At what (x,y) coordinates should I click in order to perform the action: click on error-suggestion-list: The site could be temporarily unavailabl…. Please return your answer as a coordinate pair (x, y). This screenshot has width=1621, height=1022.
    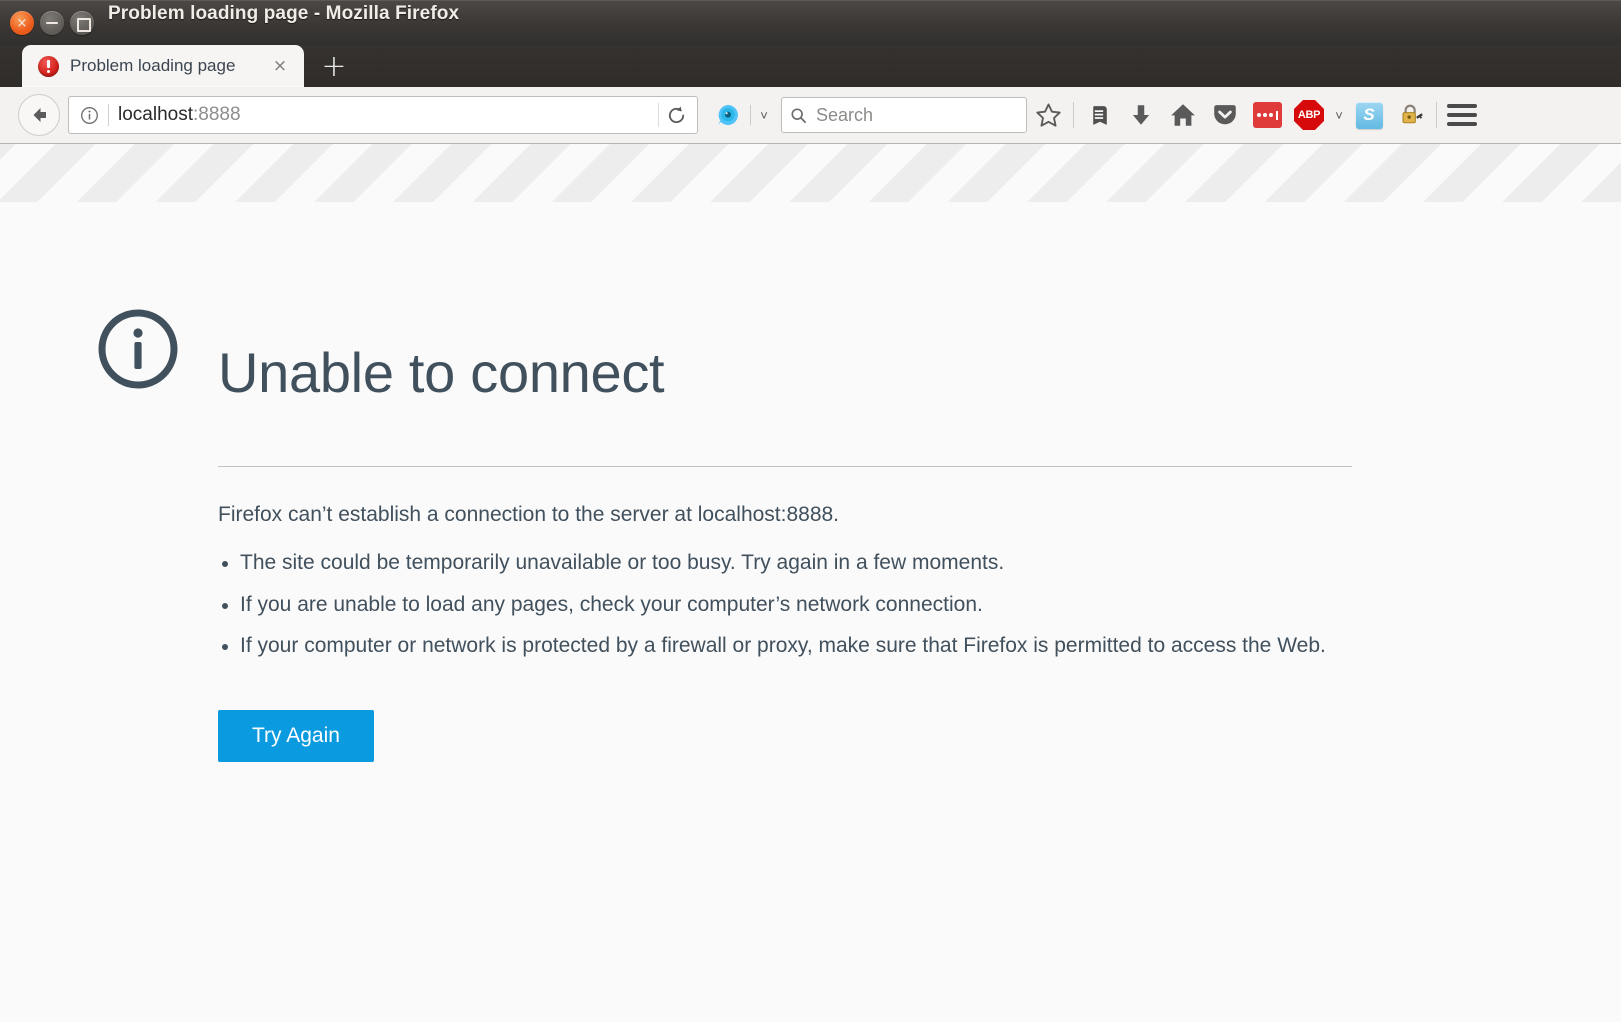
    Looking at the image, I should click on (786, 604).